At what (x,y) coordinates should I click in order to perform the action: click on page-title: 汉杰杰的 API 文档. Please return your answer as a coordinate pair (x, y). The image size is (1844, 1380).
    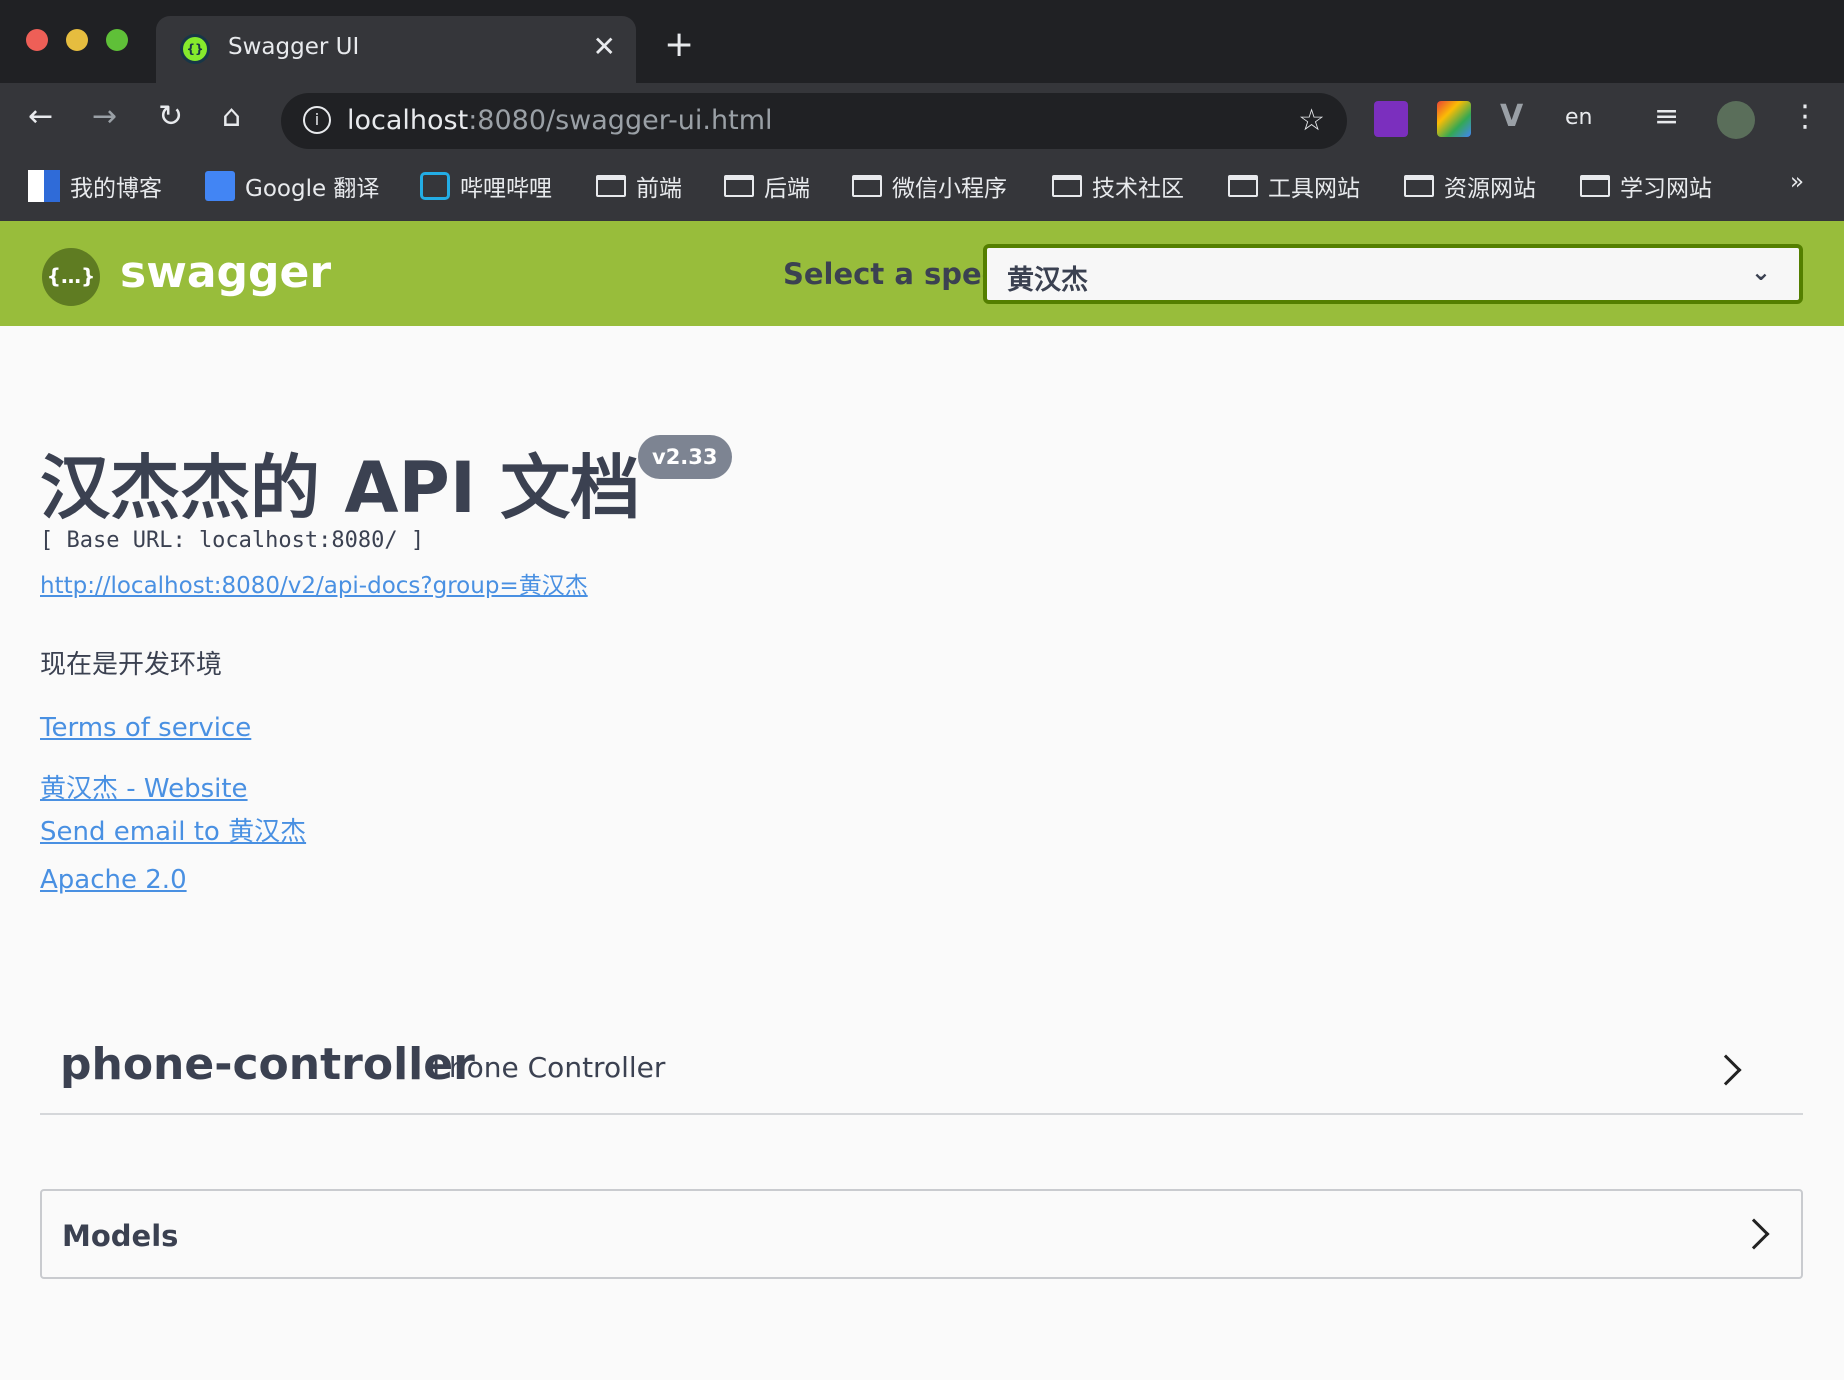
    Looking at the image, I should click on (340, 488).